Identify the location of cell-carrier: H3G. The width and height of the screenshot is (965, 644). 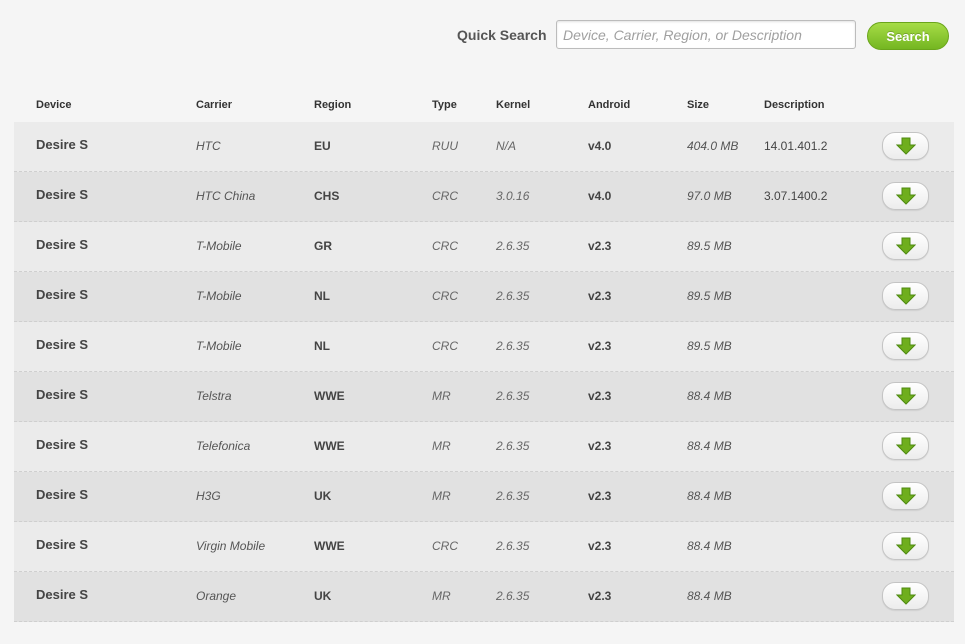
(208, 496).